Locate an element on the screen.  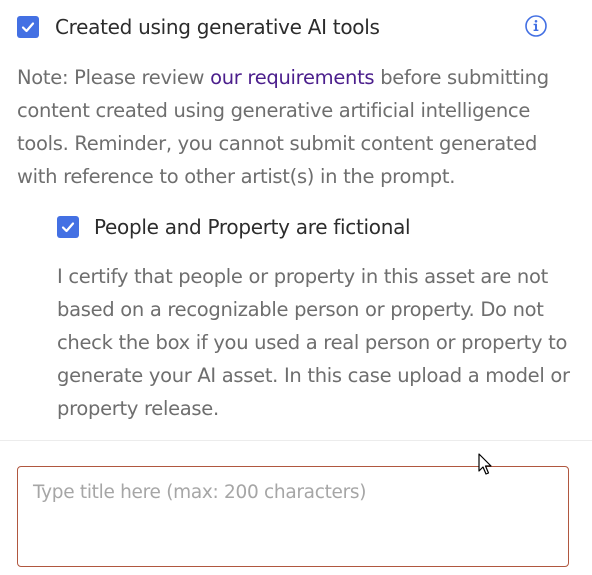
fictional-checkbox is located at coordinates (68, 227).